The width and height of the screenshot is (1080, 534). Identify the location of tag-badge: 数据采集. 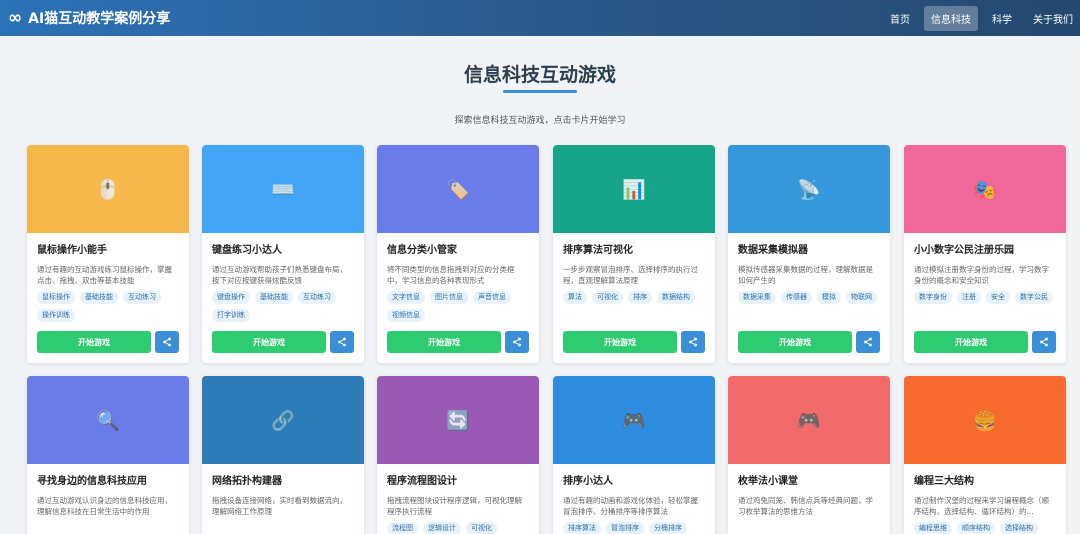
(757, 297).